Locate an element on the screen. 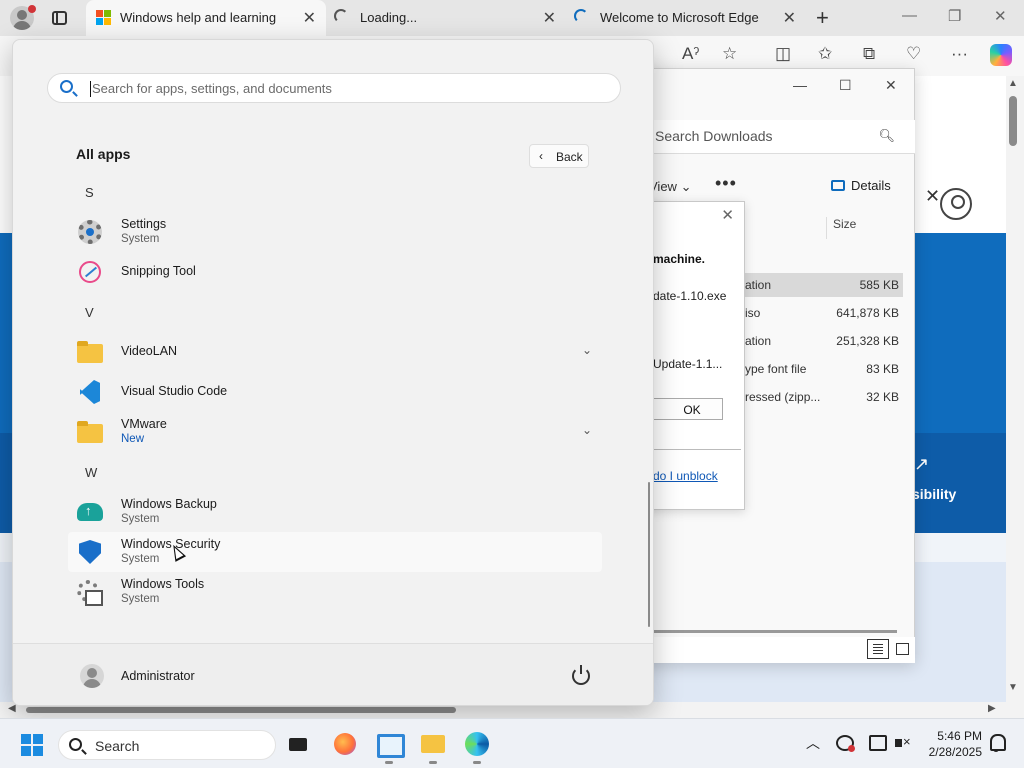 The width and height of the screenshot is (1024, 768). more-options-icon: ••• is located at coordinates (726, 183).